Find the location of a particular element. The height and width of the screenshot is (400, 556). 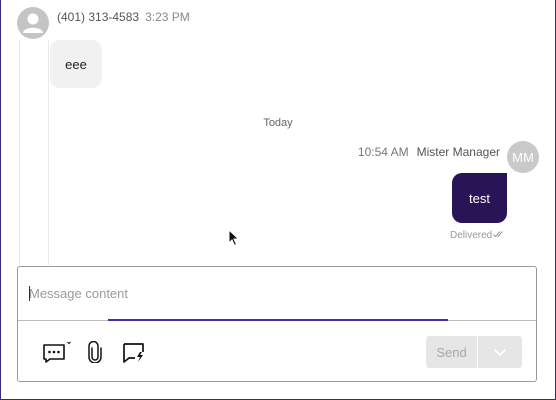

contact-avatar is located at coordinates (33, 23).